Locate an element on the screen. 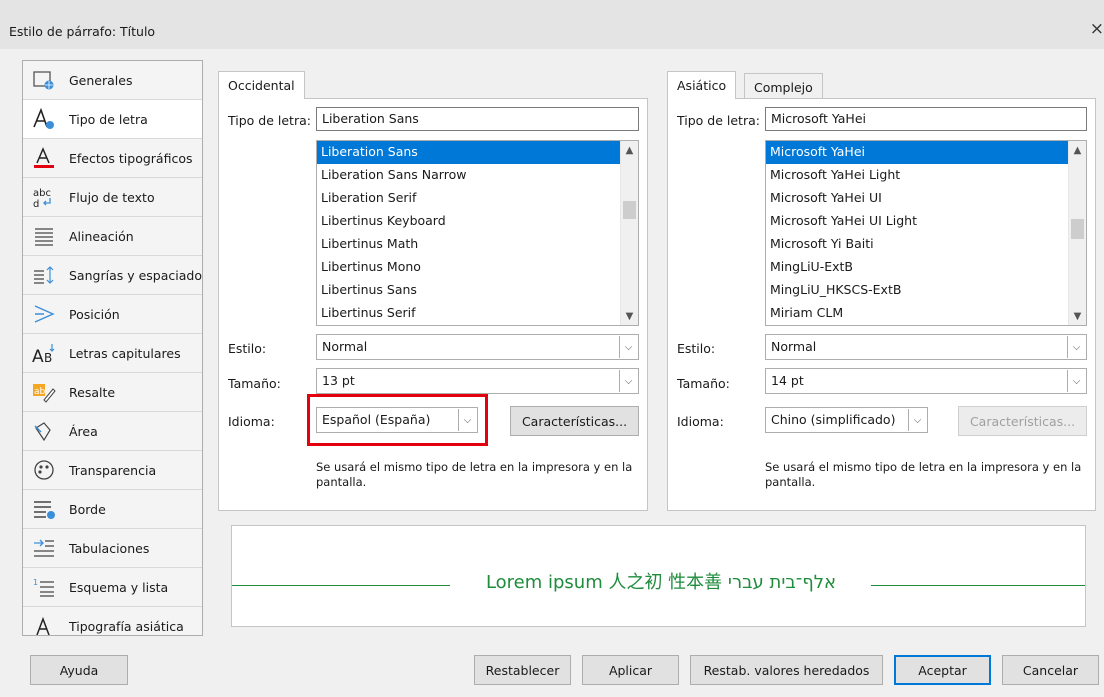 The height and width of the screenshot is (697, 1104). list-item: Liberation Sans Narrow is located at coordinates (477, 175).